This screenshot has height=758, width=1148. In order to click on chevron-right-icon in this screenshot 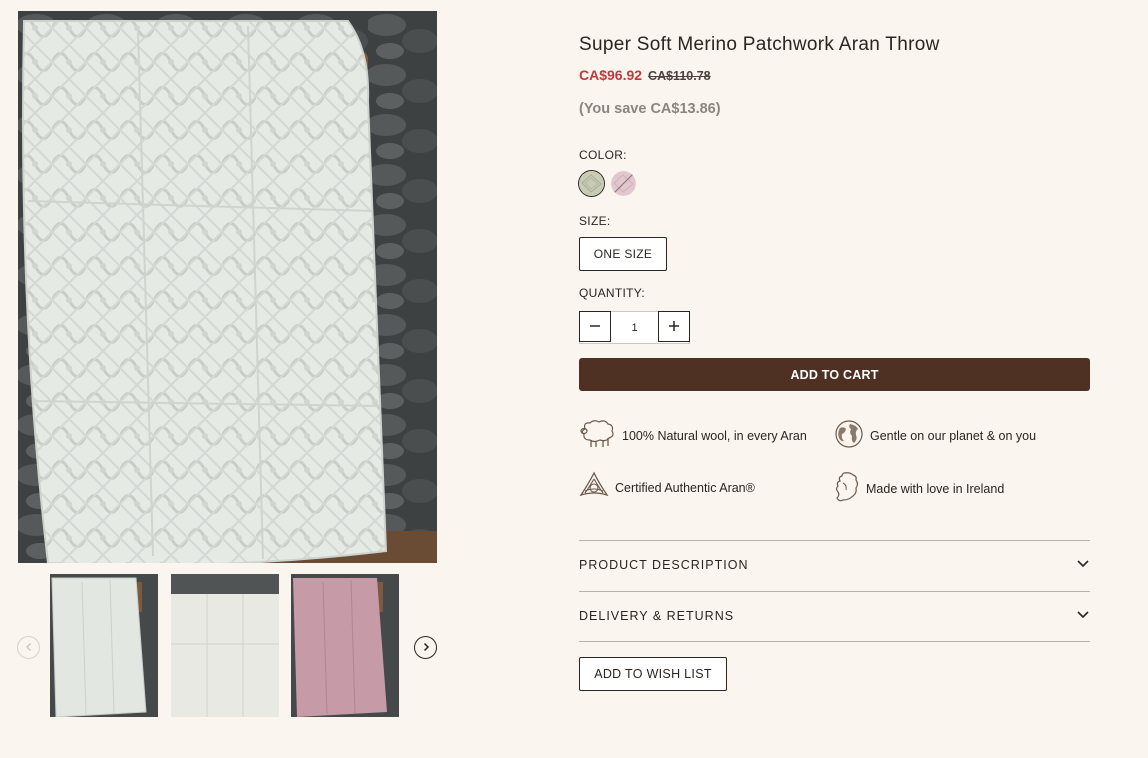, I will do `click(426, 648)`.